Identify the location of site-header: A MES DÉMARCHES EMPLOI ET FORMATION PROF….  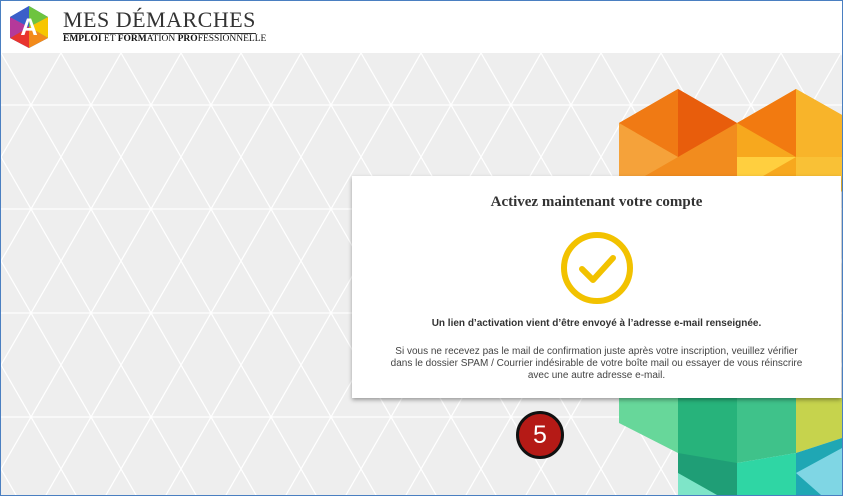
(421, 27).